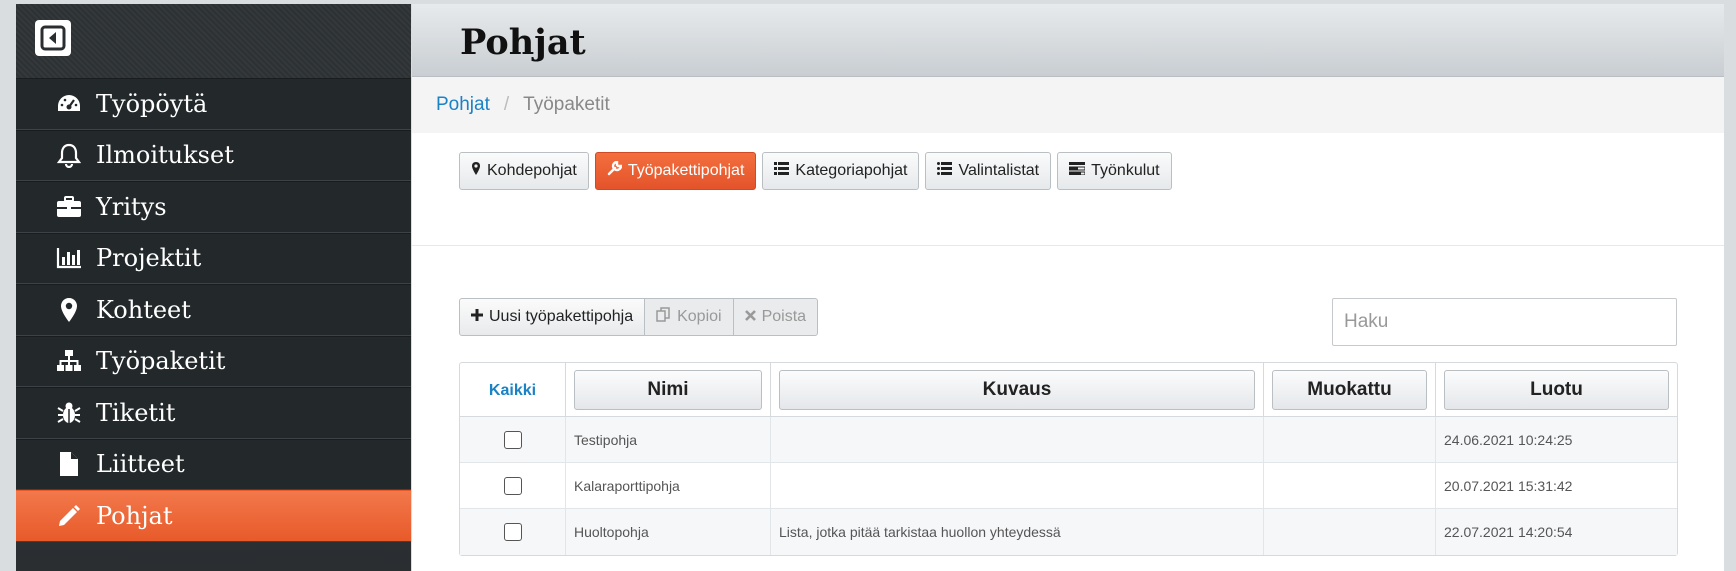 This screenshot has height=571, width=1736. What do you see at coordinates (782, 171) in the screenshot?
I see `list-icon` at bounding box center [782, 171].